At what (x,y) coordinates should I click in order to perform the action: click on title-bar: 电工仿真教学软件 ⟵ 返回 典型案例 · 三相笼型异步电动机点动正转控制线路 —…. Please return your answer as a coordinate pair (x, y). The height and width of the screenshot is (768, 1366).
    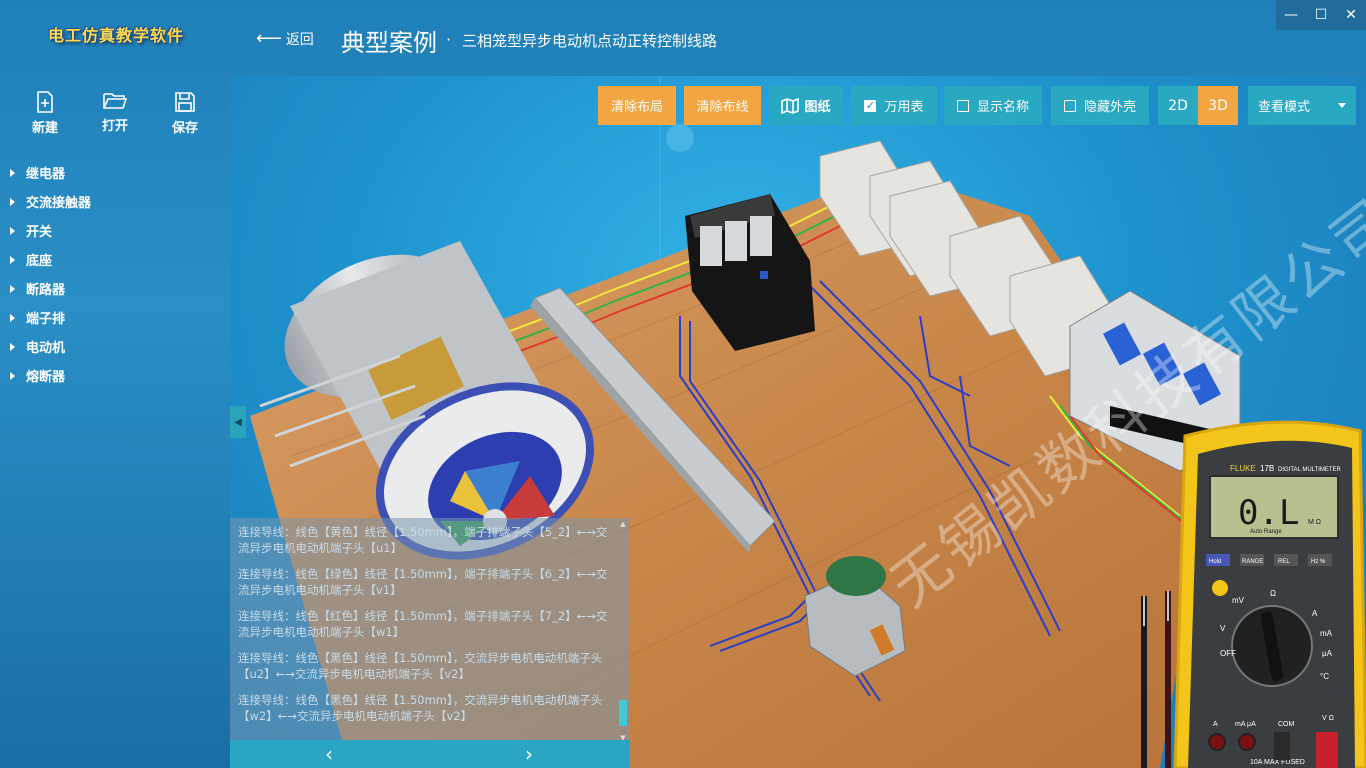
    Looking at the image, I should click on (683, 38).